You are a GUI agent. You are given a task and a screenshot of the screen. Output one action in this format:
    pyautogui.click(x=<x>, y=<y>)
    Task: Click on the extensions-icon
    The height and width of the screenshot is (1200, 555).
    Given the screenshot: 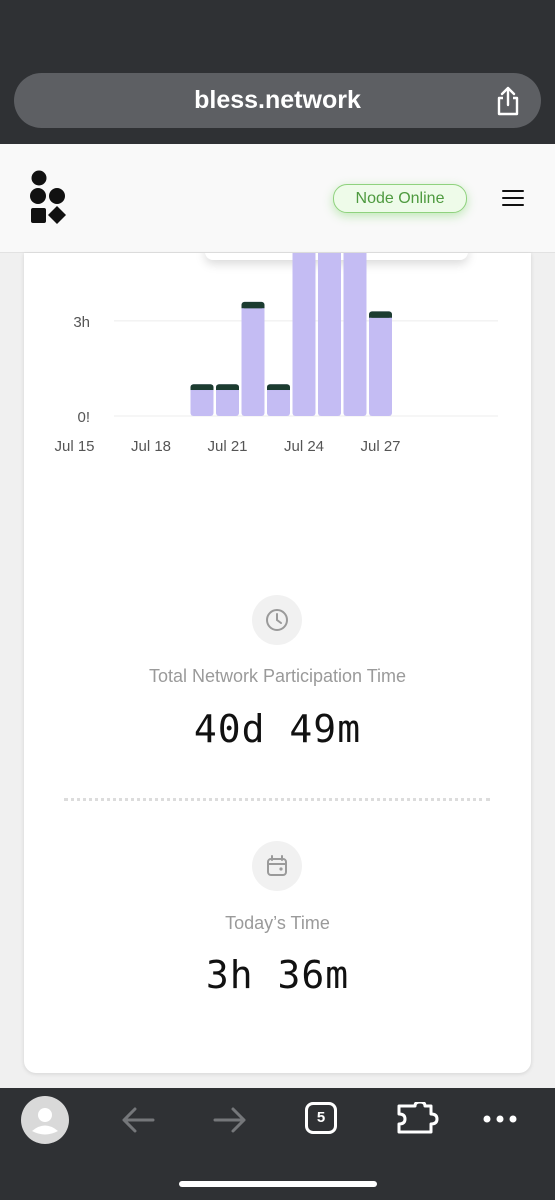 What is the action you would take?
    pyautogui.click(x=417, y=1119)
    